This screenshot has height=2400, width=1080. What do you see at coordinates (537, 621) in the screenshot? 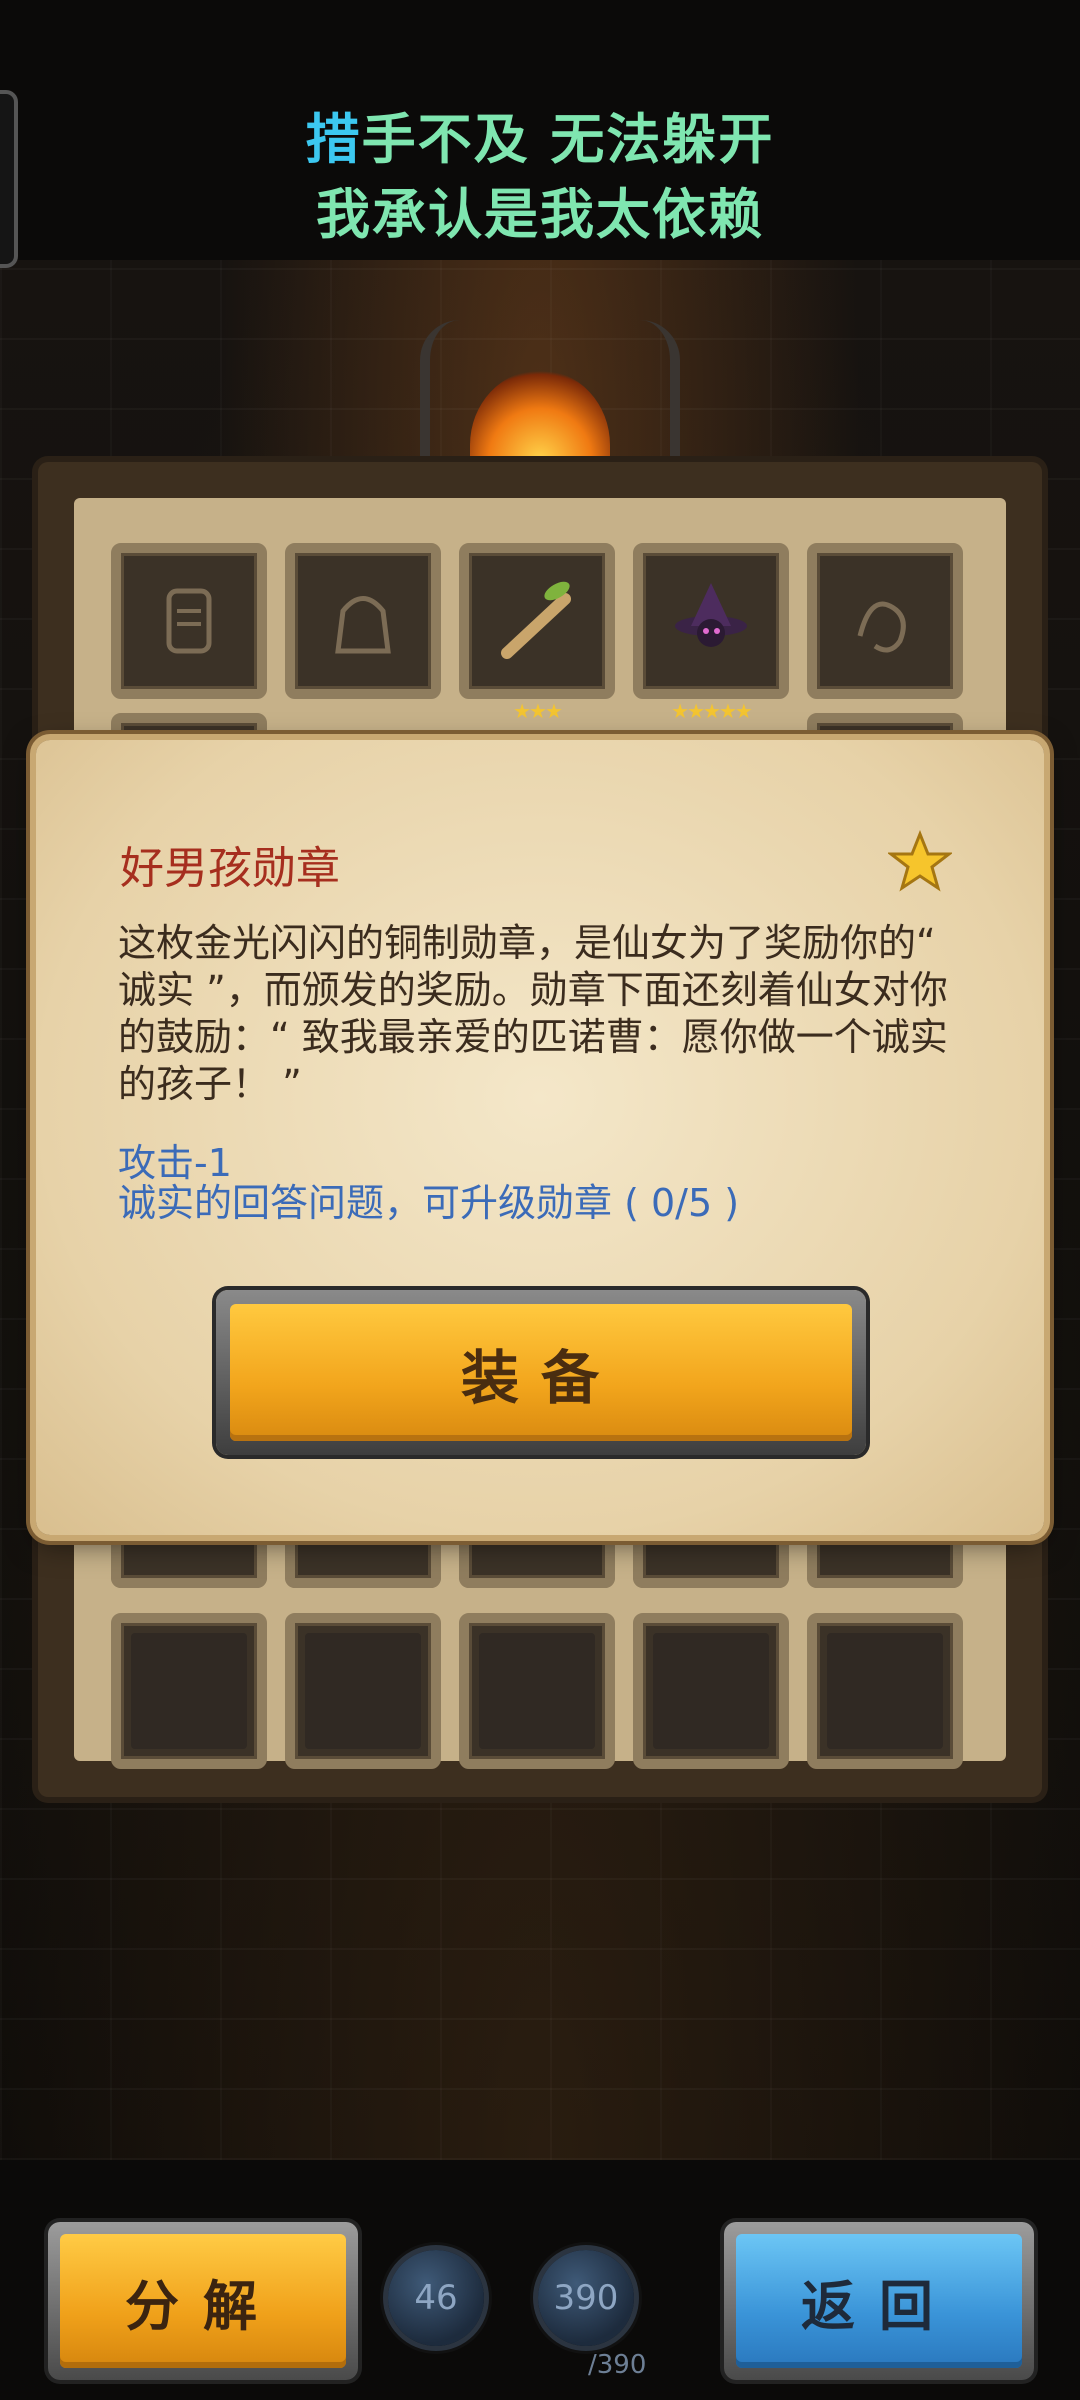
I see `wooden-stick-icon` at bounding box center [537, 621].